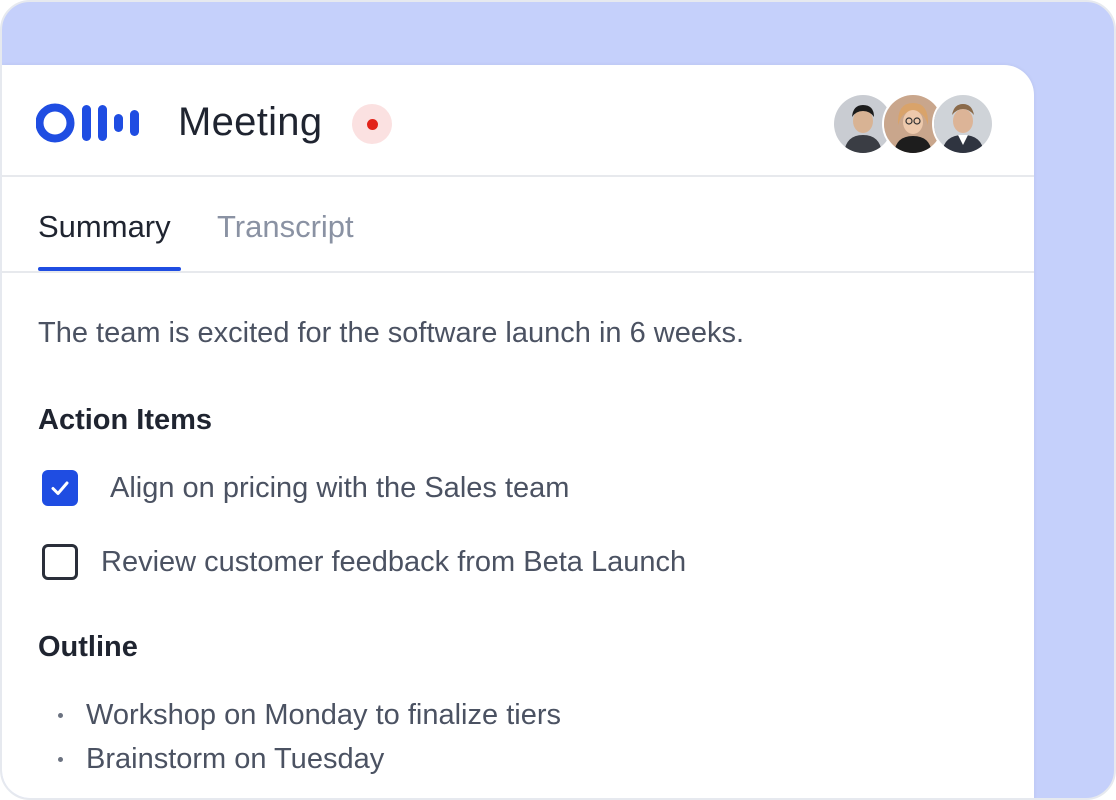 The height and width of the screenshot is (800, 1116). I want to click on meeting-header: Meeting, so click(518, 121).